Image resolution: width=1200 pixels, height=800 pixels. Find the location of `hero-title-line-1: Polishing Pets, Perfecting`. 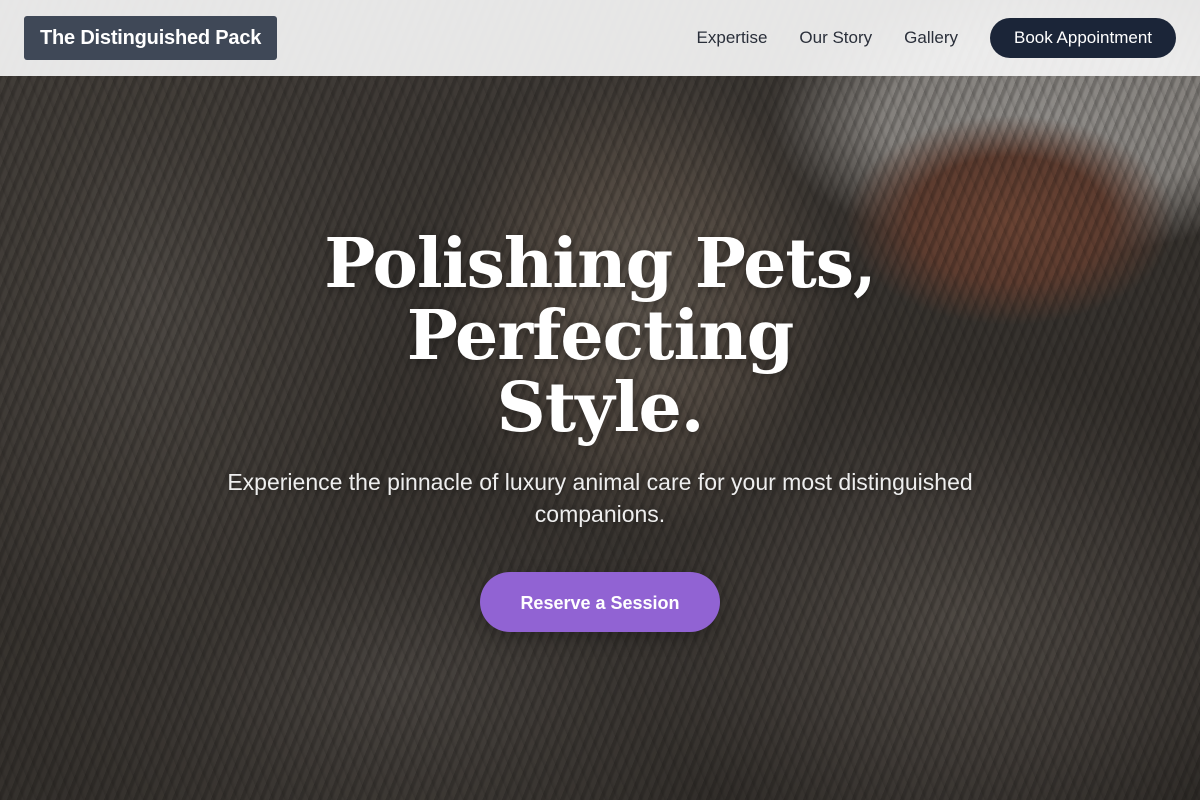

hero-title-line-1: Polishing Pets, Perfecting is located at coordinates (600, 300).